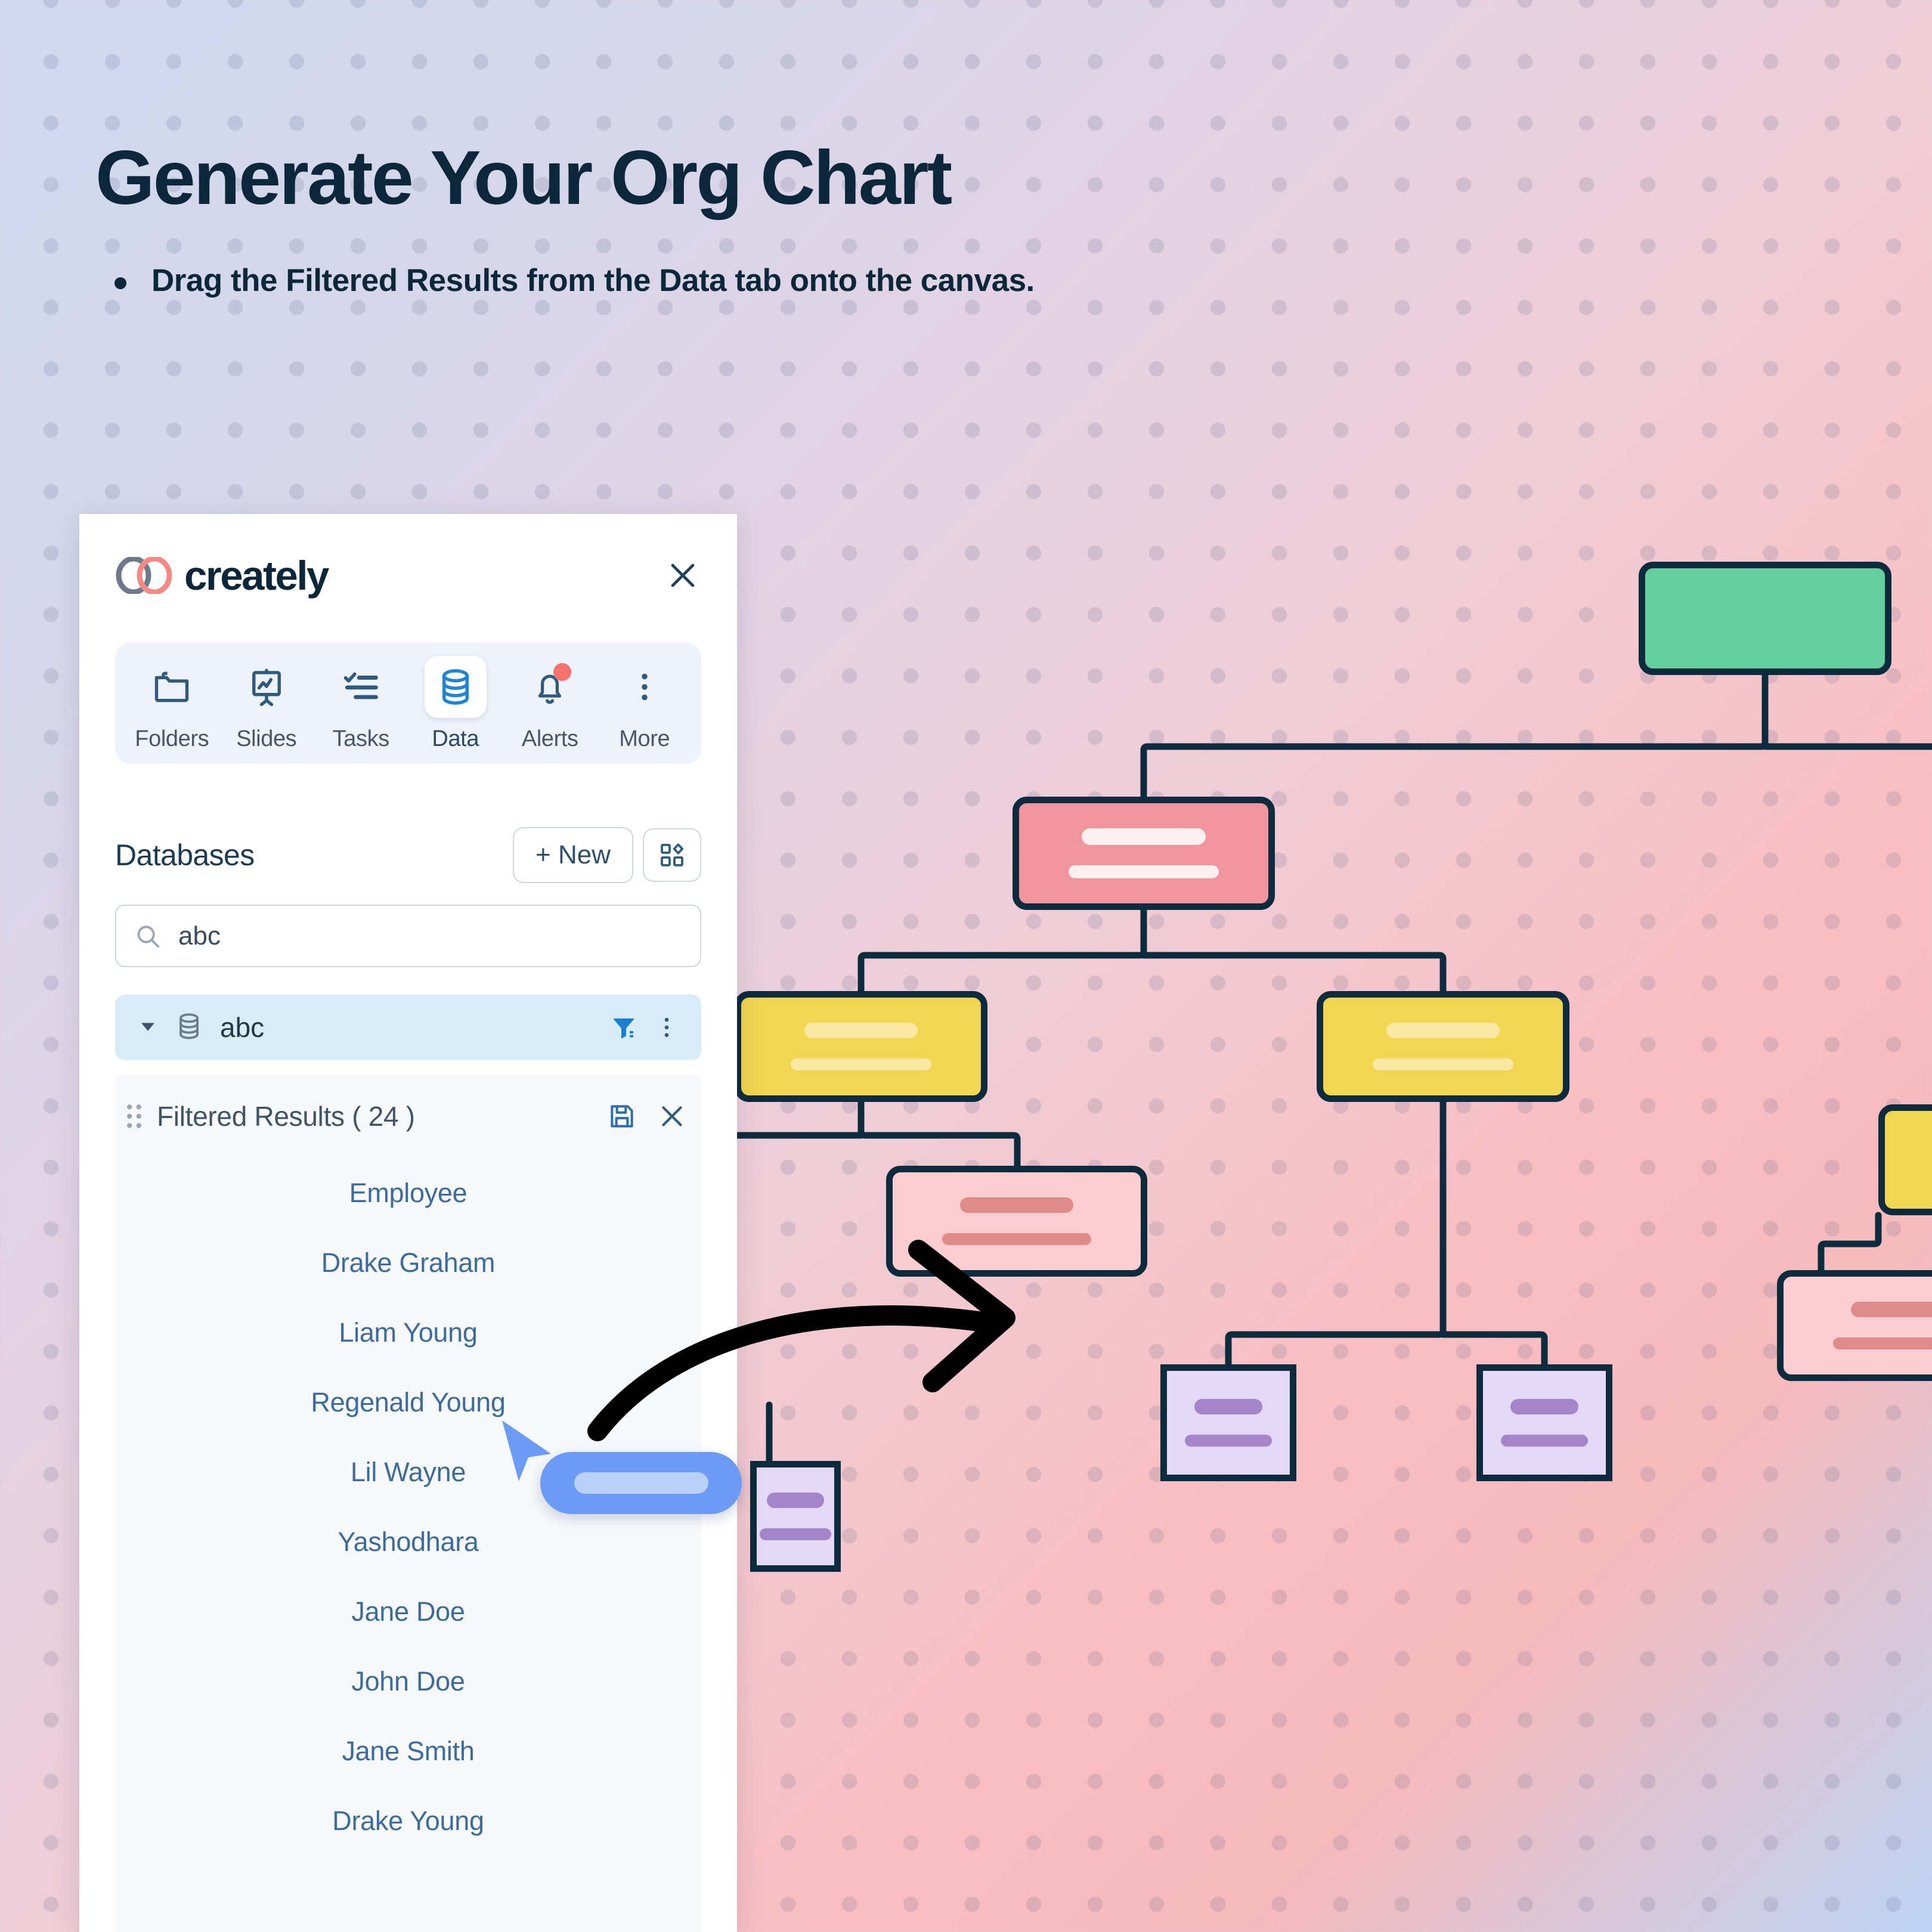 The image size is (1932, 1932). What do you see at coordinates (408, 1681) in the screenshot?
I see `list-item: John Doe` at bounding box center [408, 1681].